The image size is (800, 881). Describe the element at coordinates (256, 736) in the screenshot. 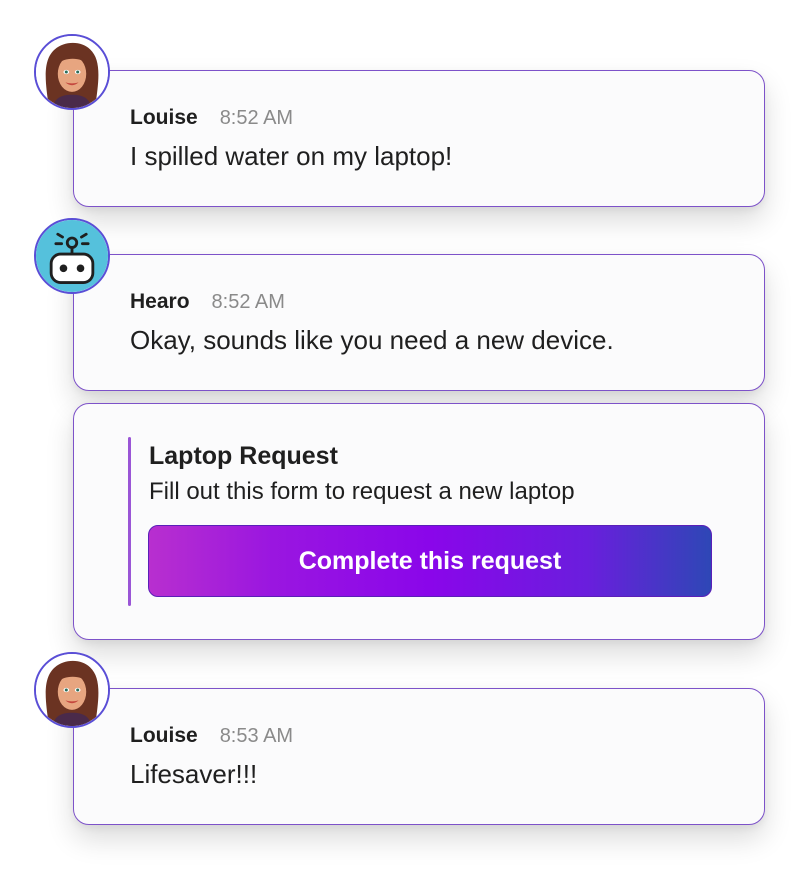

I see `message-timestamp: 8:53 AM` at that location.